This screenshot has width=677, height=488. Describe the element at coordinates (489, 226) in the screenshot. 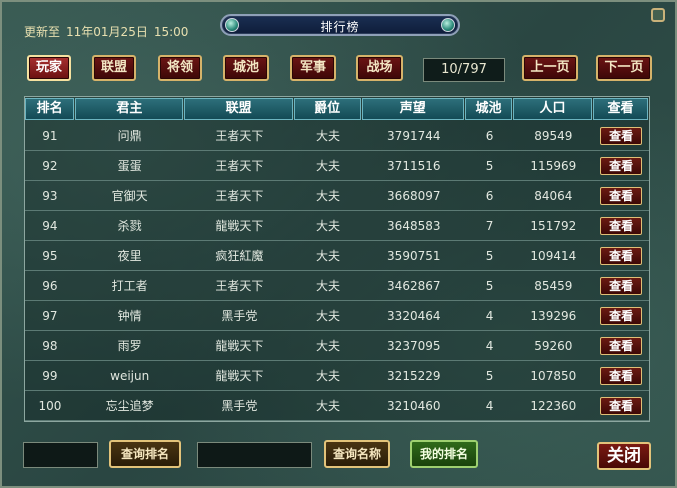

I see `cities-cell: 7` at that location.